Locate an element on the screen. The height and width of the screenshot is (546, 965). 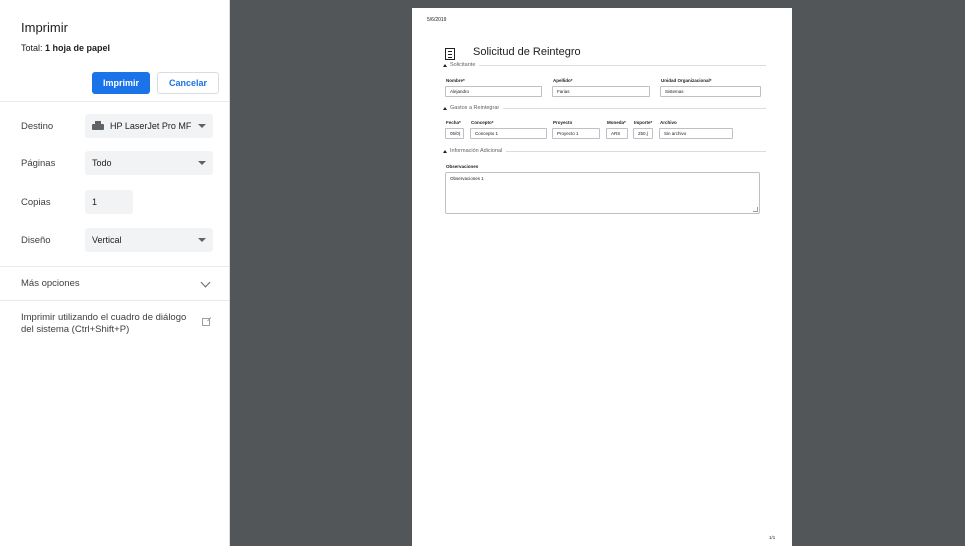
pages-select: Todo is located at coordinates (149, 163).